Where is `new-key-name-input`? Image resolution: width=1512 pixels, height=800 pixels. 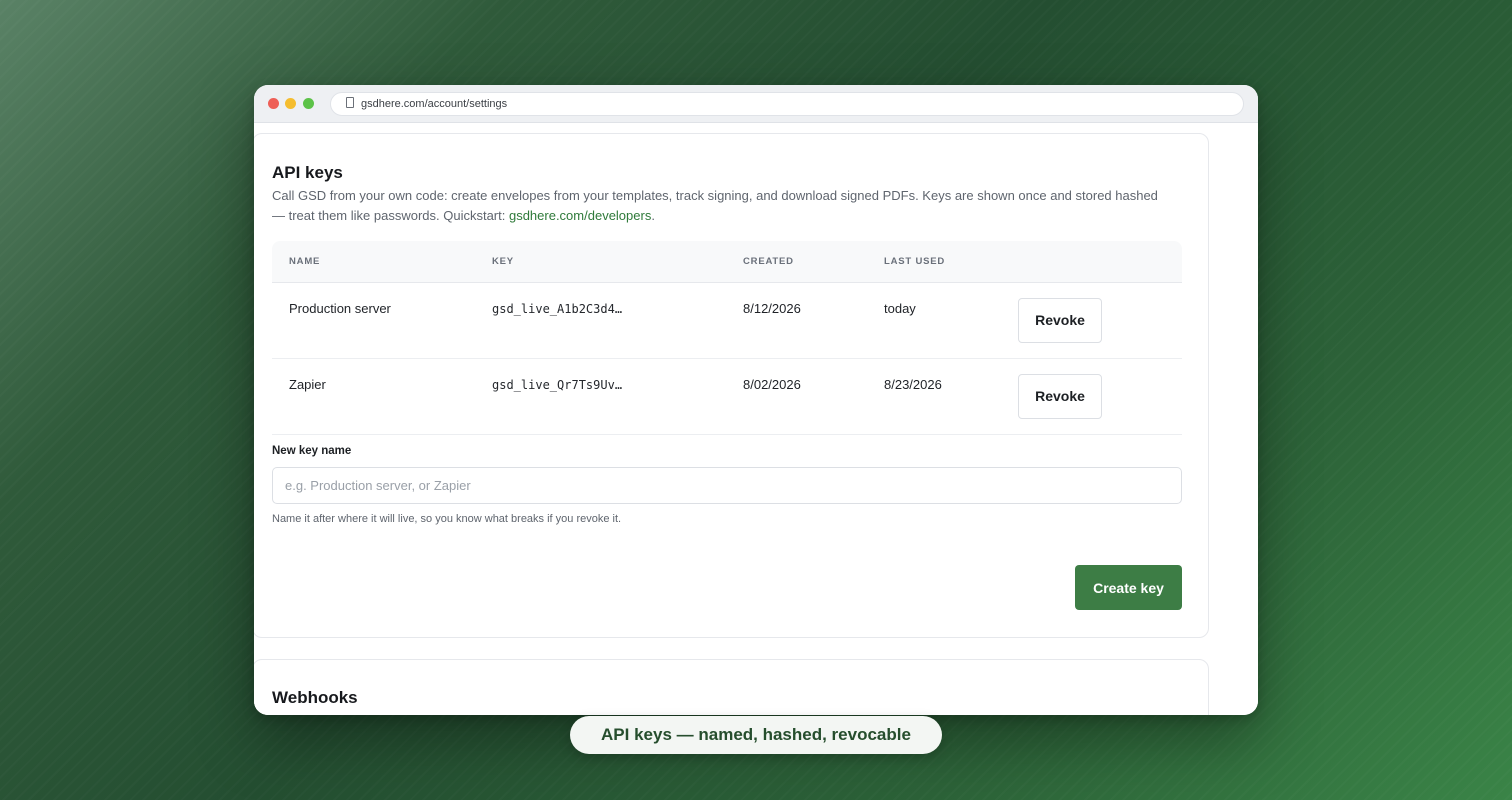 new-key-name-input is located at coordinates (727, 485).